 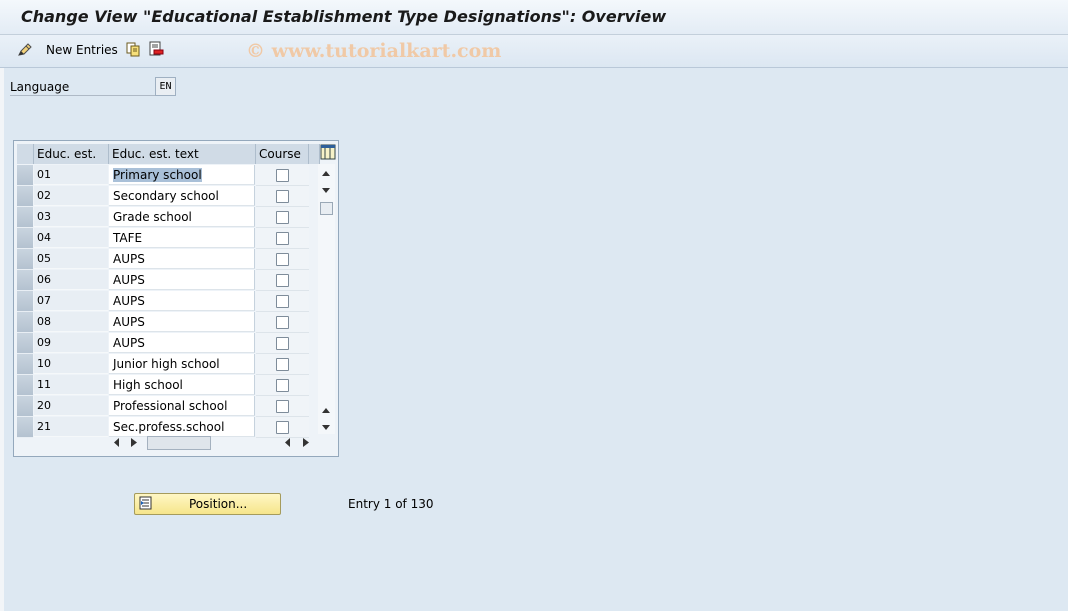 I want to click on educ-est-text-value: AUPS, so click(x=129, y=280).